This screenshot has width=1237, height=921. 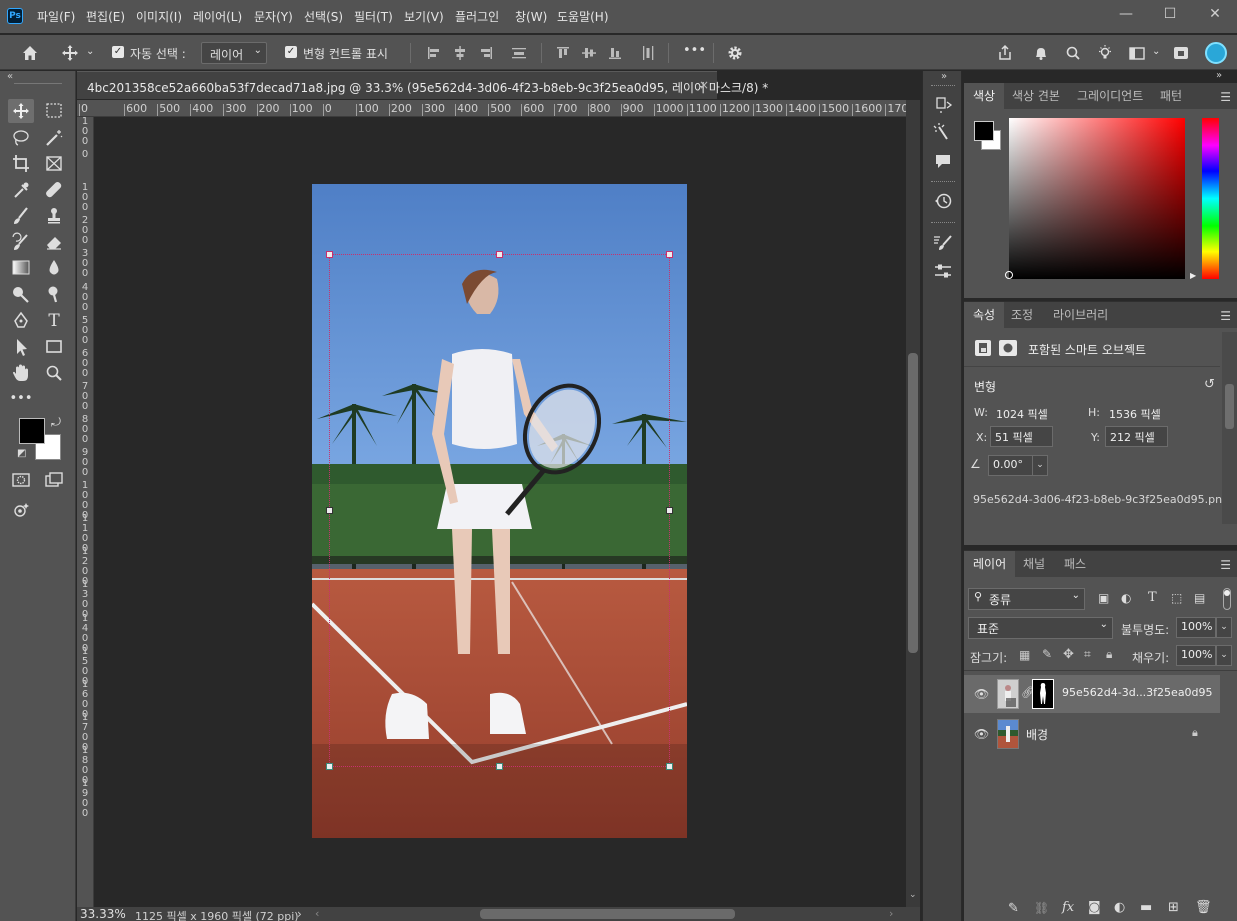 I want to click on tab-paths: 패스, so click(x=1075, y=564).